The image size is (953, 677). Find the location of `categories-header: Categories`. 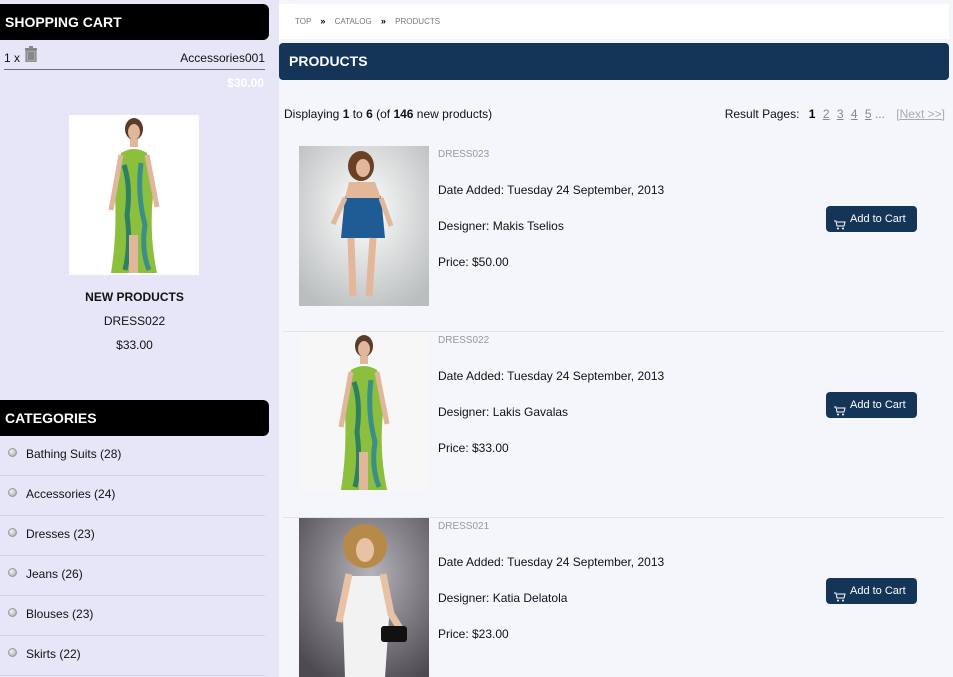

categories-header: Categories is located at coordinates (134, 418).